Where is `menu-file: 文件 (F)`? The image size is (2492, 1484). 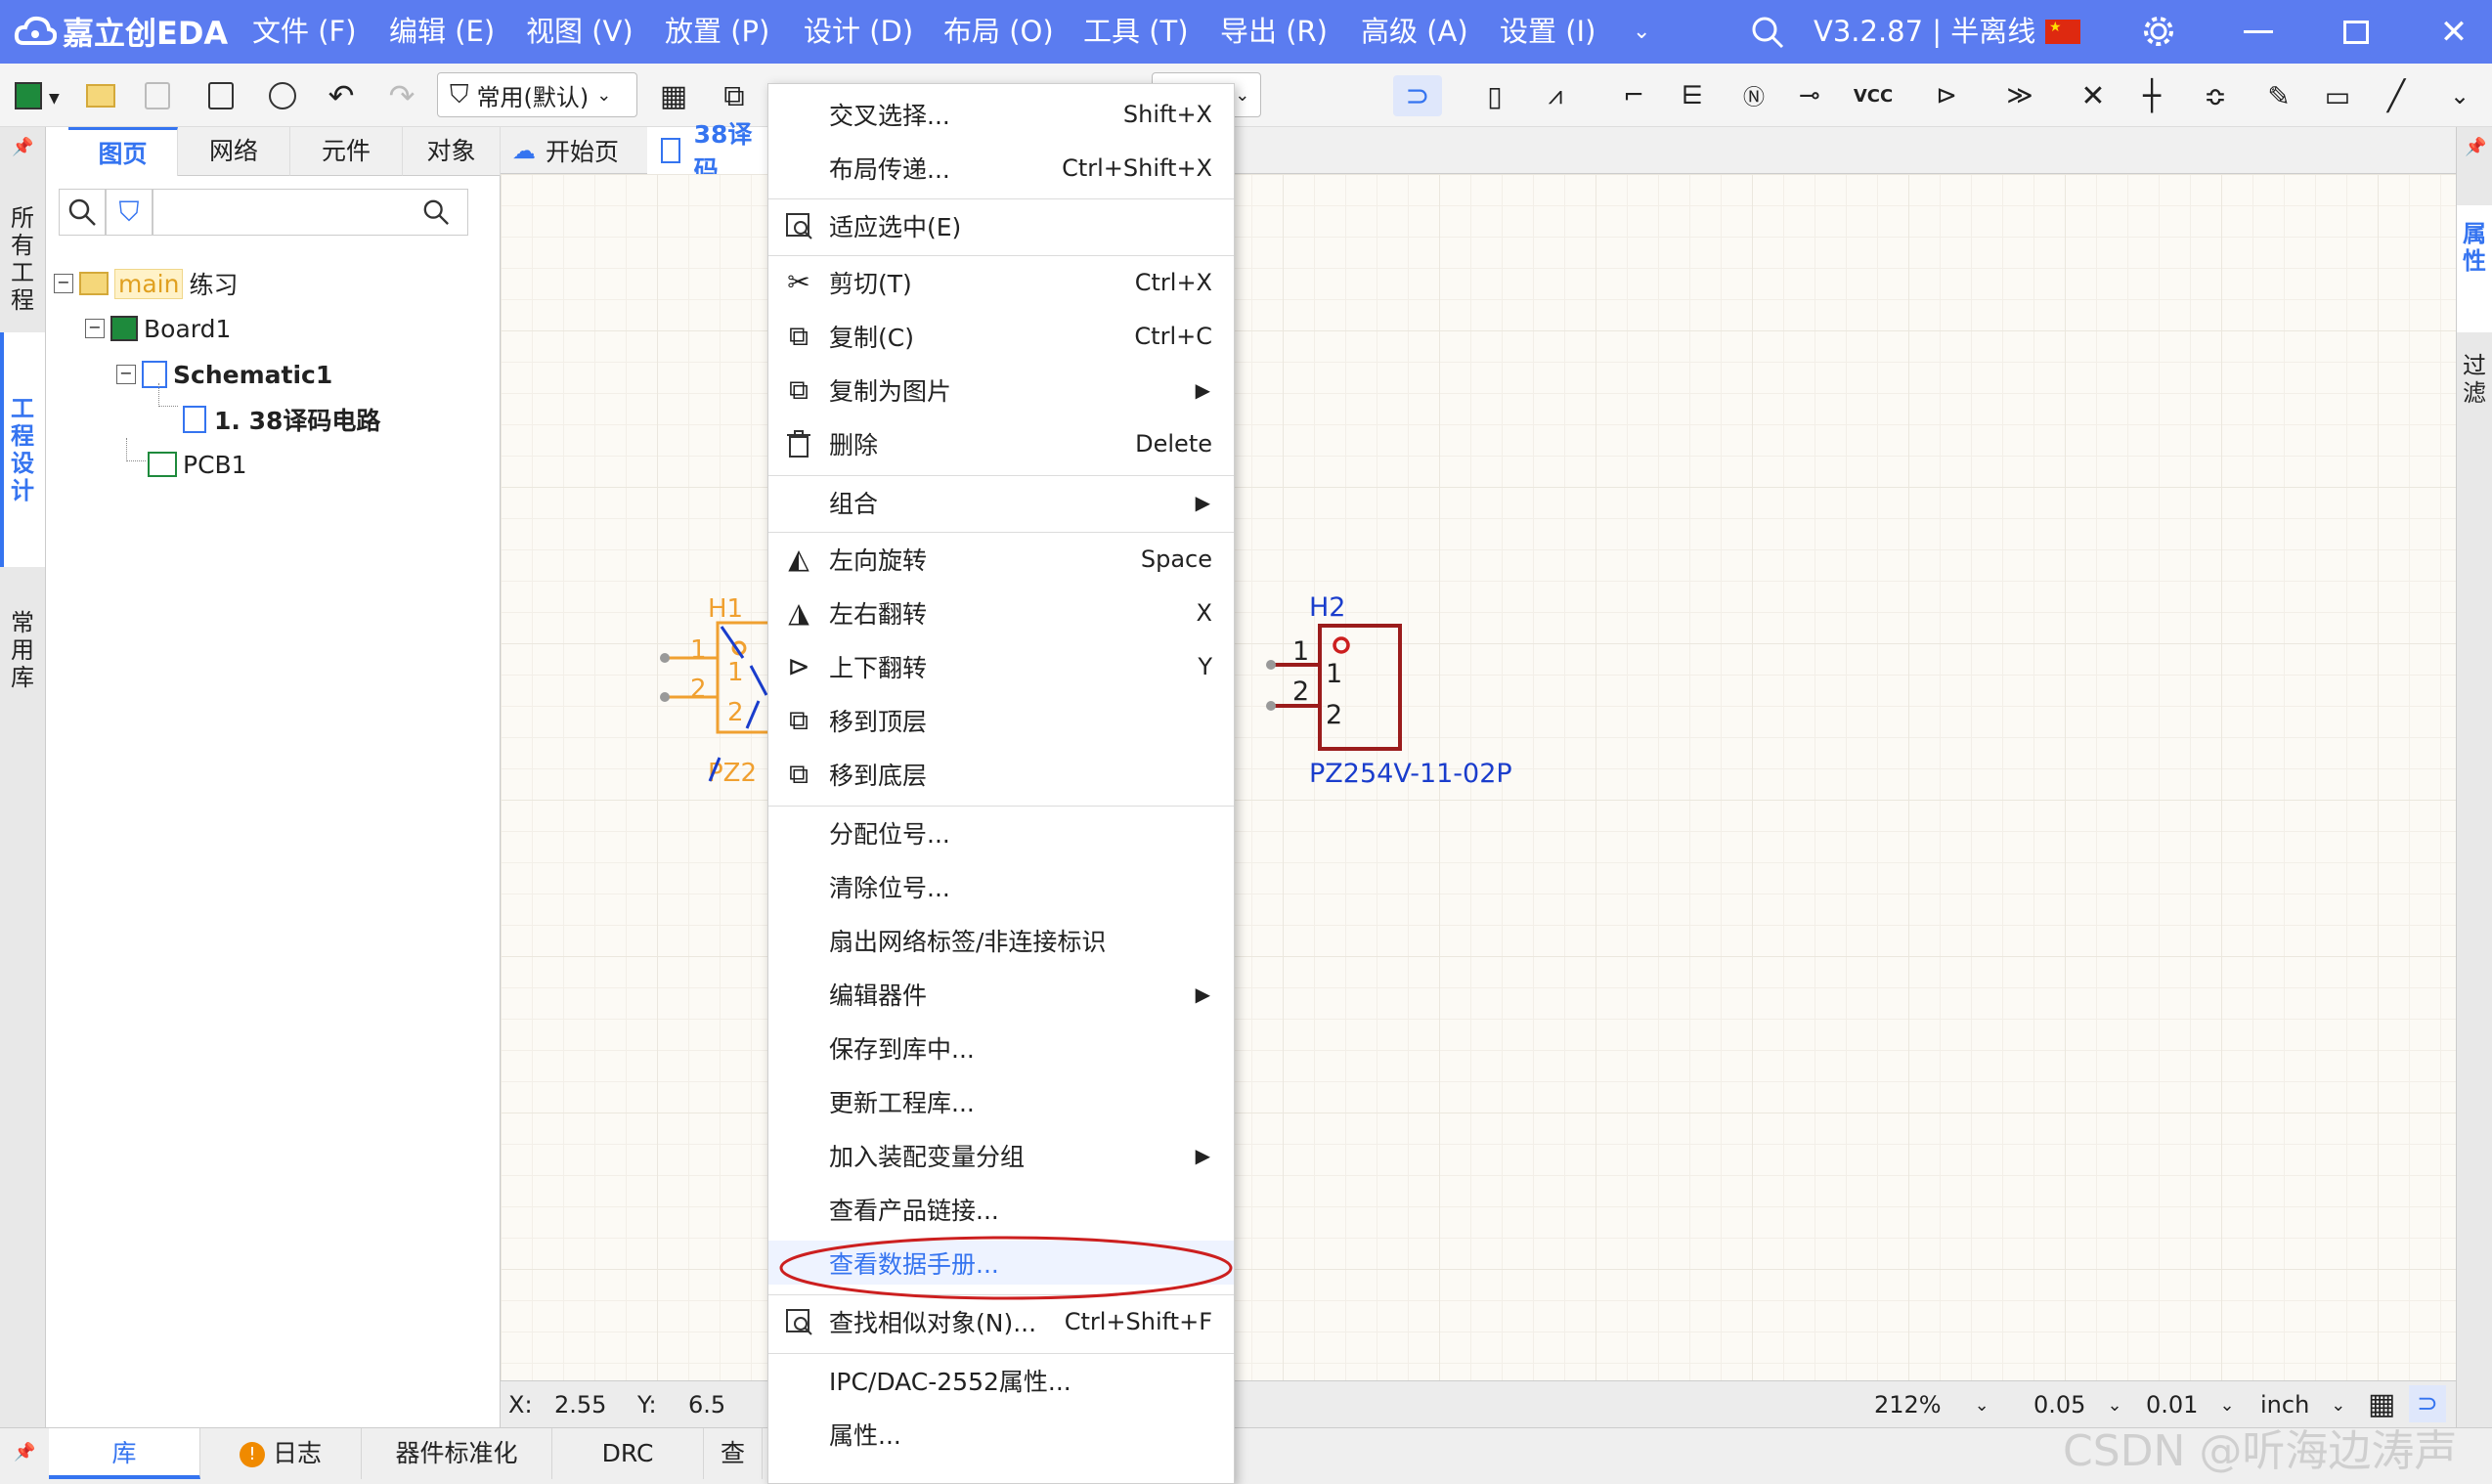 menu-file: 文件 (F) is located at coordinates (304, 32).